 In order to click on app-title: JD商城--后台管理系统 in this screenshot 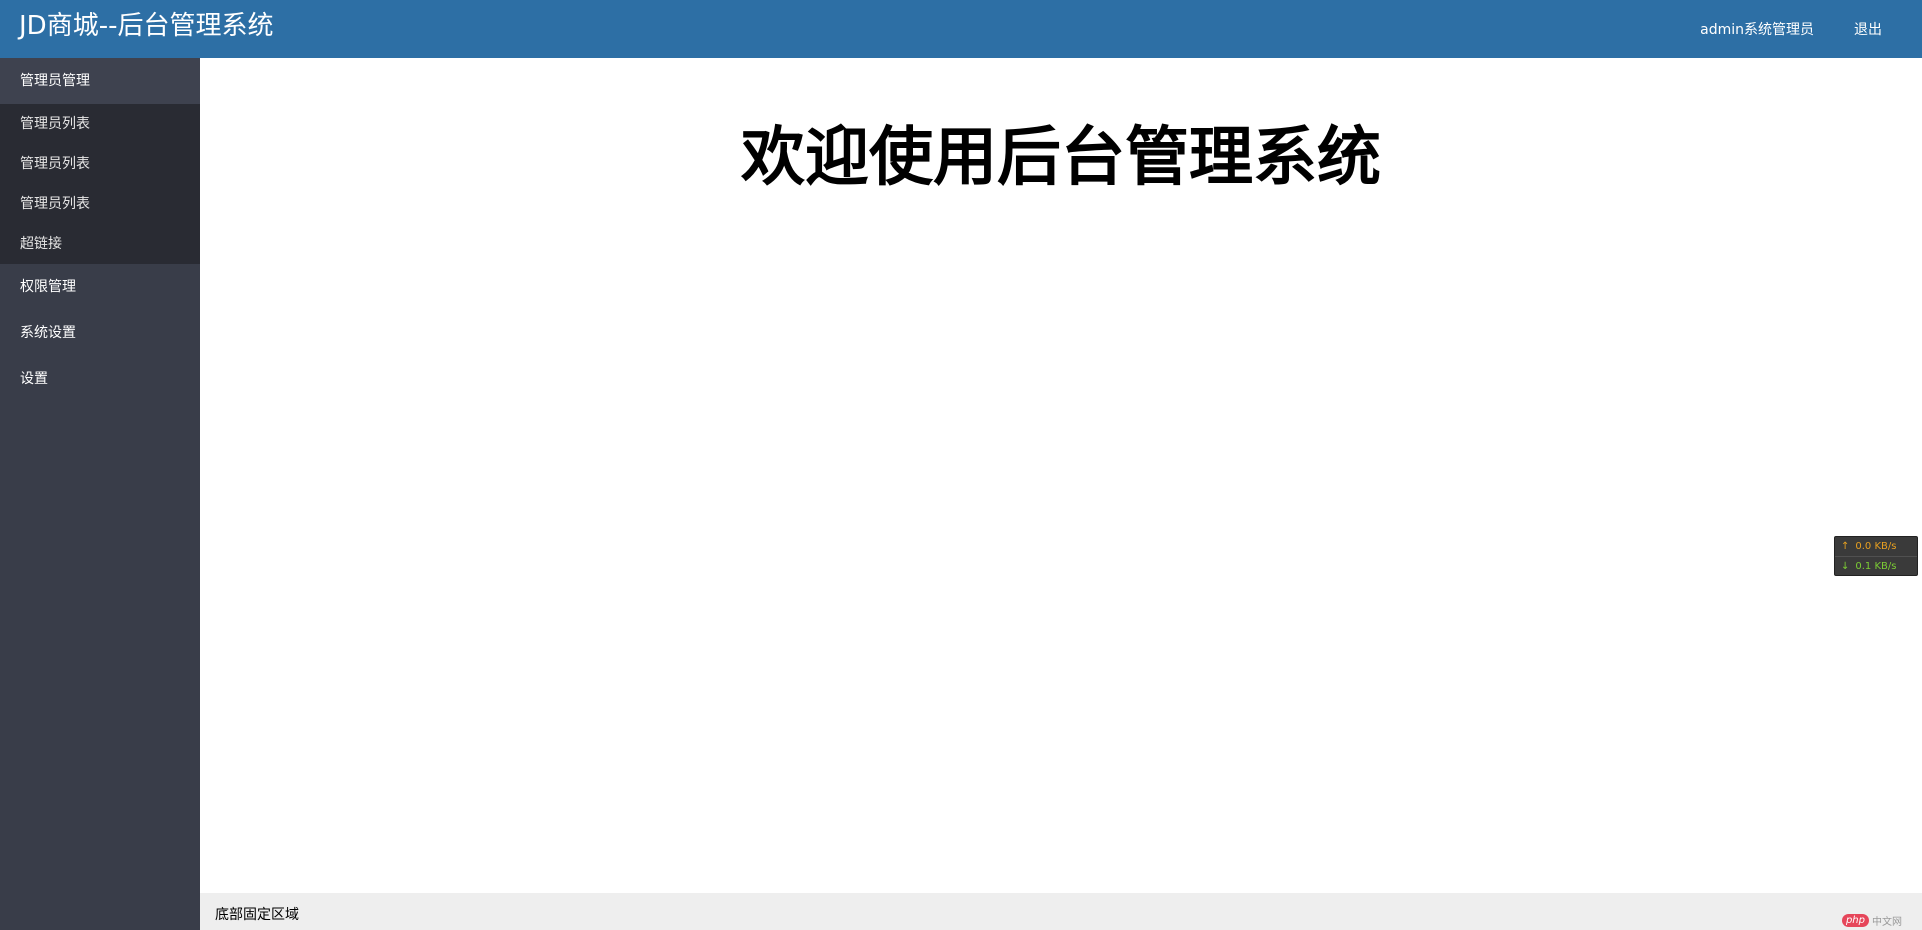, I will do `click(146, 26)`.